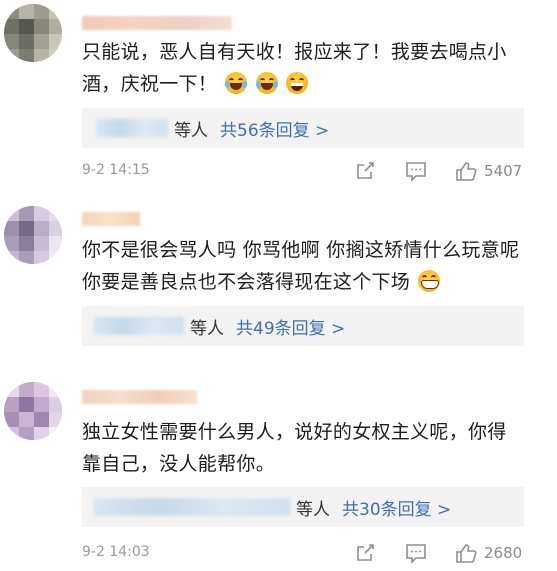 The height and width of the screenshot is (571, 557). Describe the element at coordinates (302, 68) in the screenshot. I see `comment-text: 只能说，恶人自有天收！报应来了！我要去喝点小酒，庆祝一下！` at that location.